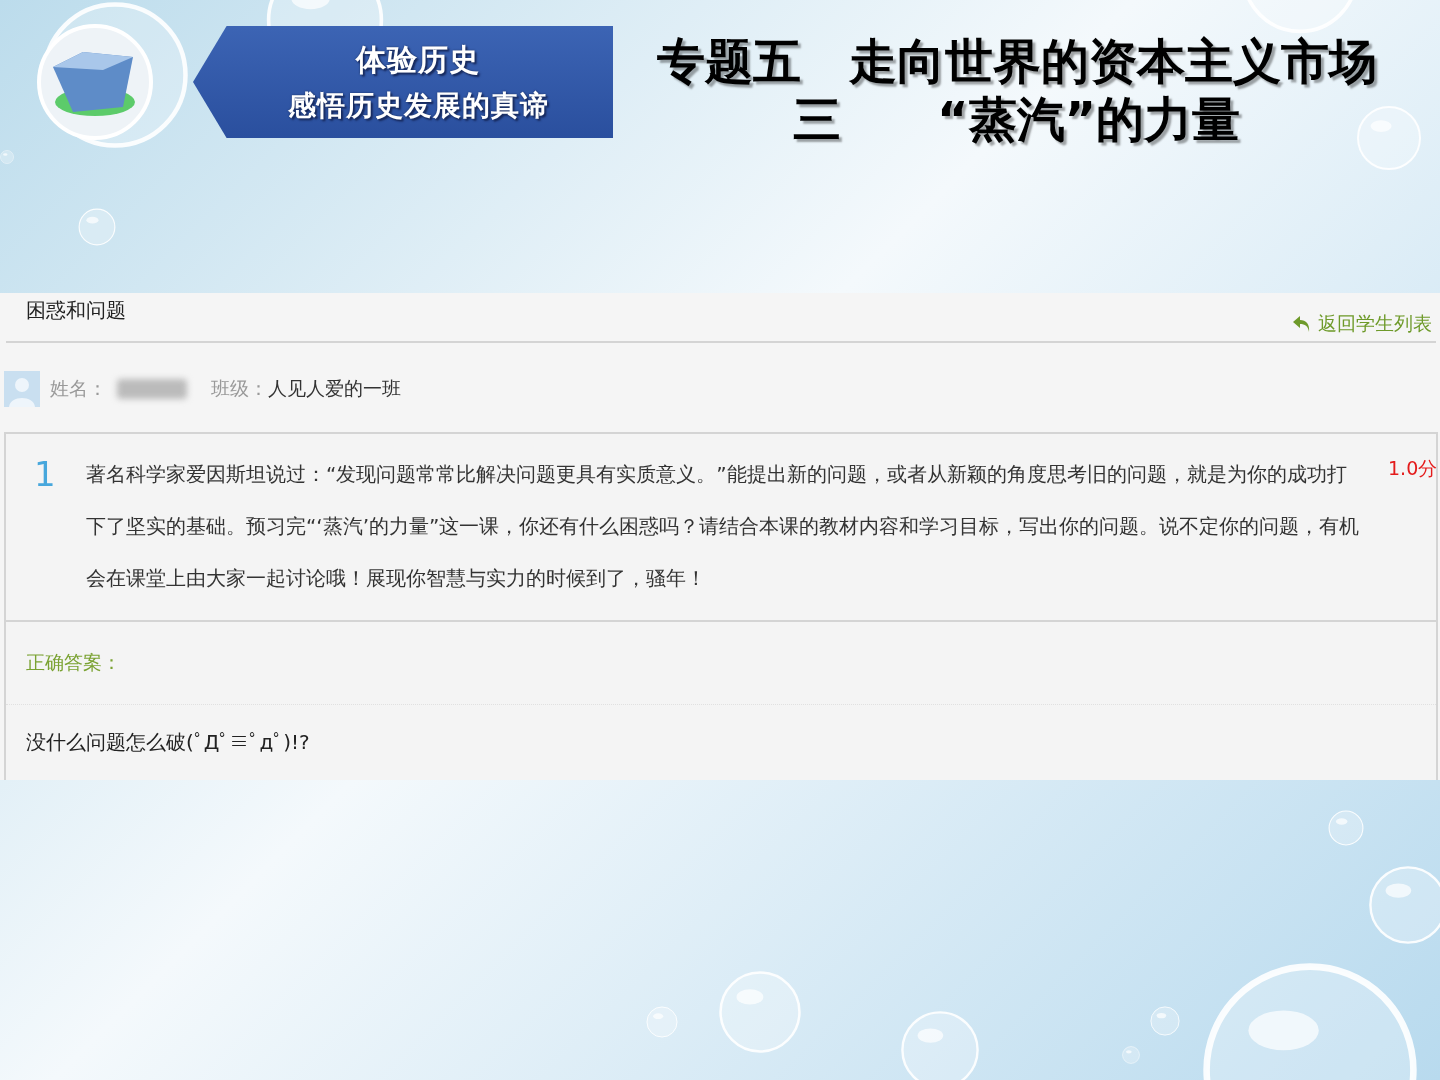 This screenshot has width=1440, height=1080. Describe the element at coordinates (721, 663) in the screenshot. I see `answer-label: 正确答案：` at that location.